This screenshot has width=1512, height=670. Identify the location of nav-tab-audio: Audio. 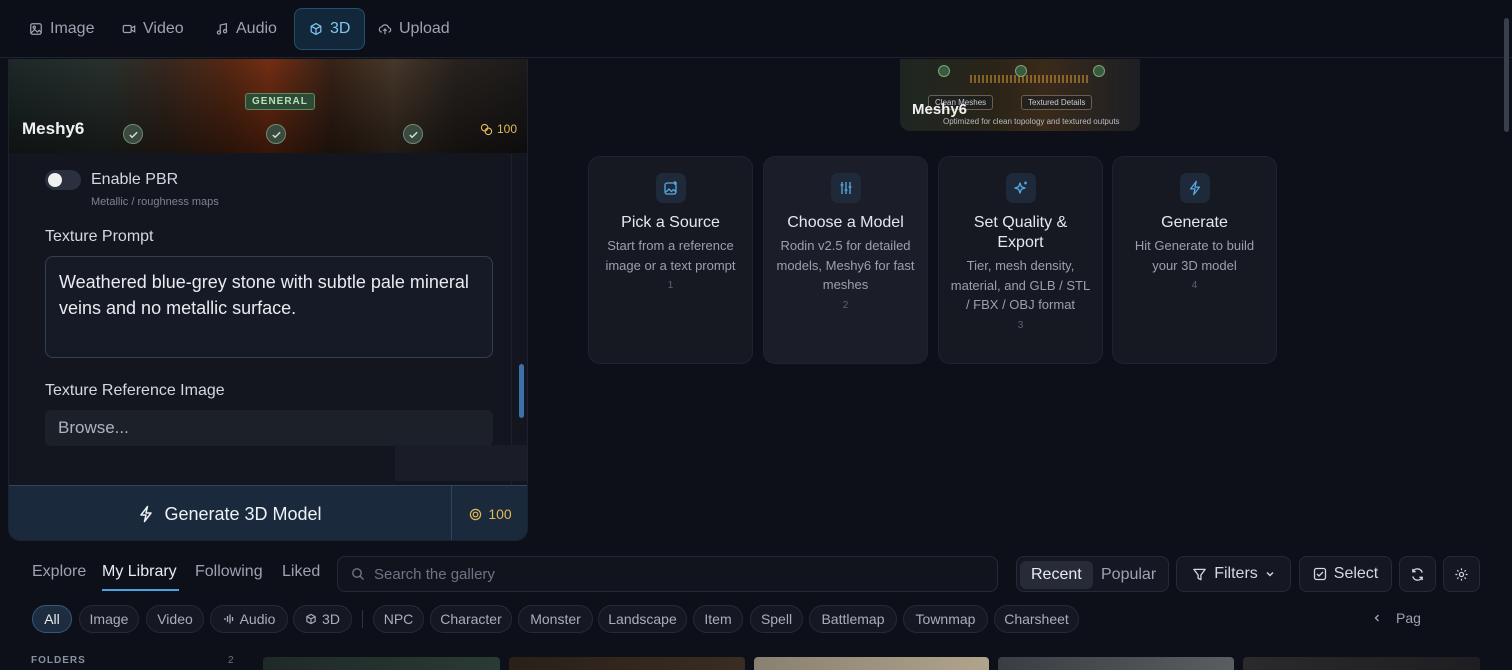
(246, 29).